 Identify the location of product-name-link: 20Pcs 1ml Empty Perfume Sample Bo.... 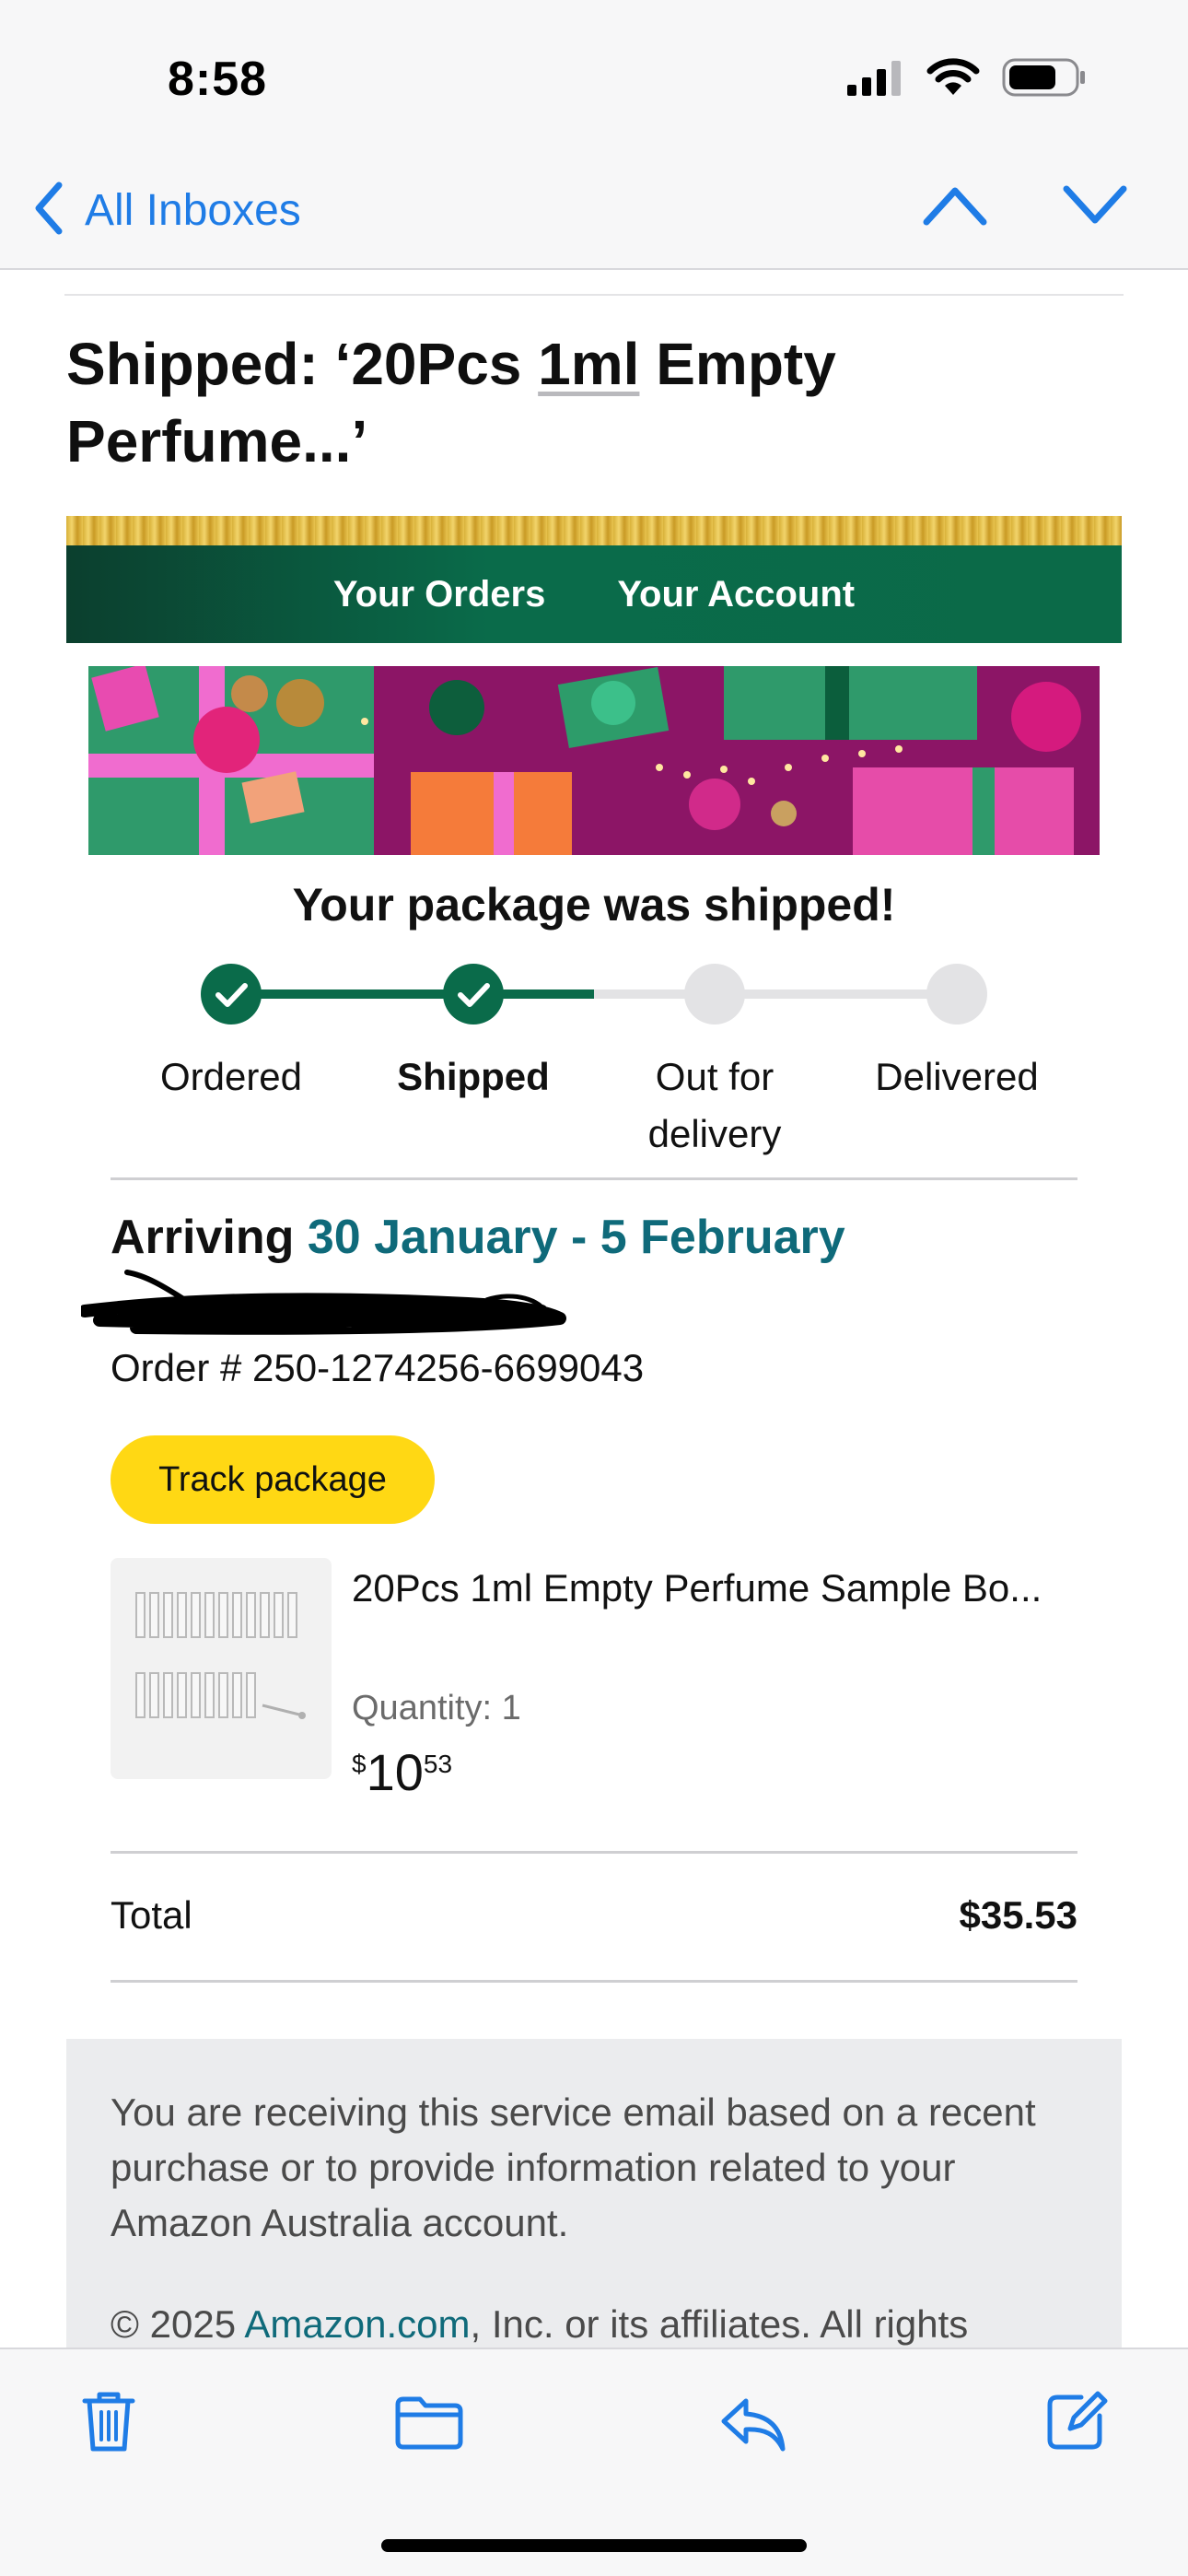
(702, 1588).